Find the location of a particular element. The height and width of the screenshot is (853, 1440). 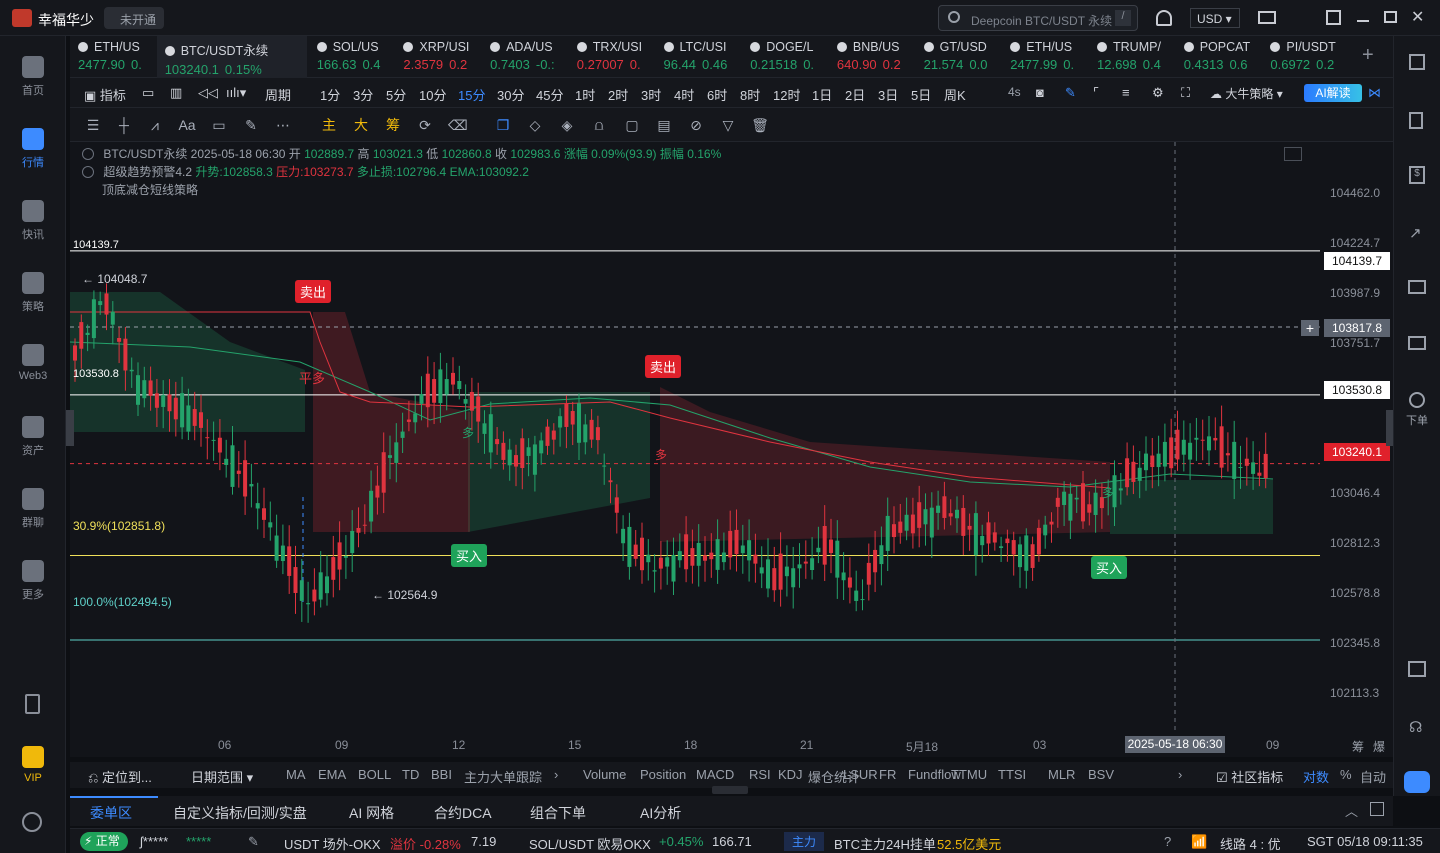

indicator-3: TD is located at coordinates (410, 774).